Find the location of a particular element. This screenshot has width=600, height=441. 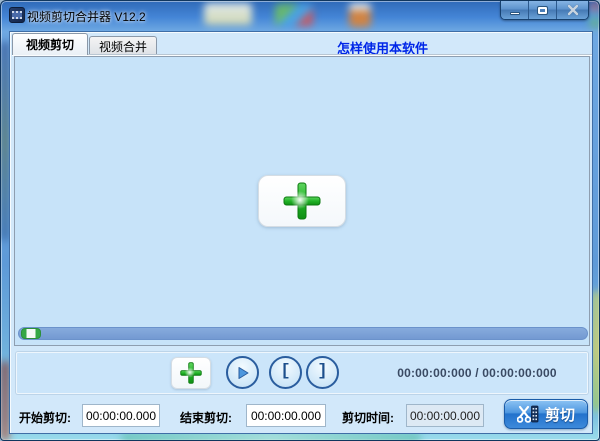

add-video-plus-icon is located at coordinates (302, 201).